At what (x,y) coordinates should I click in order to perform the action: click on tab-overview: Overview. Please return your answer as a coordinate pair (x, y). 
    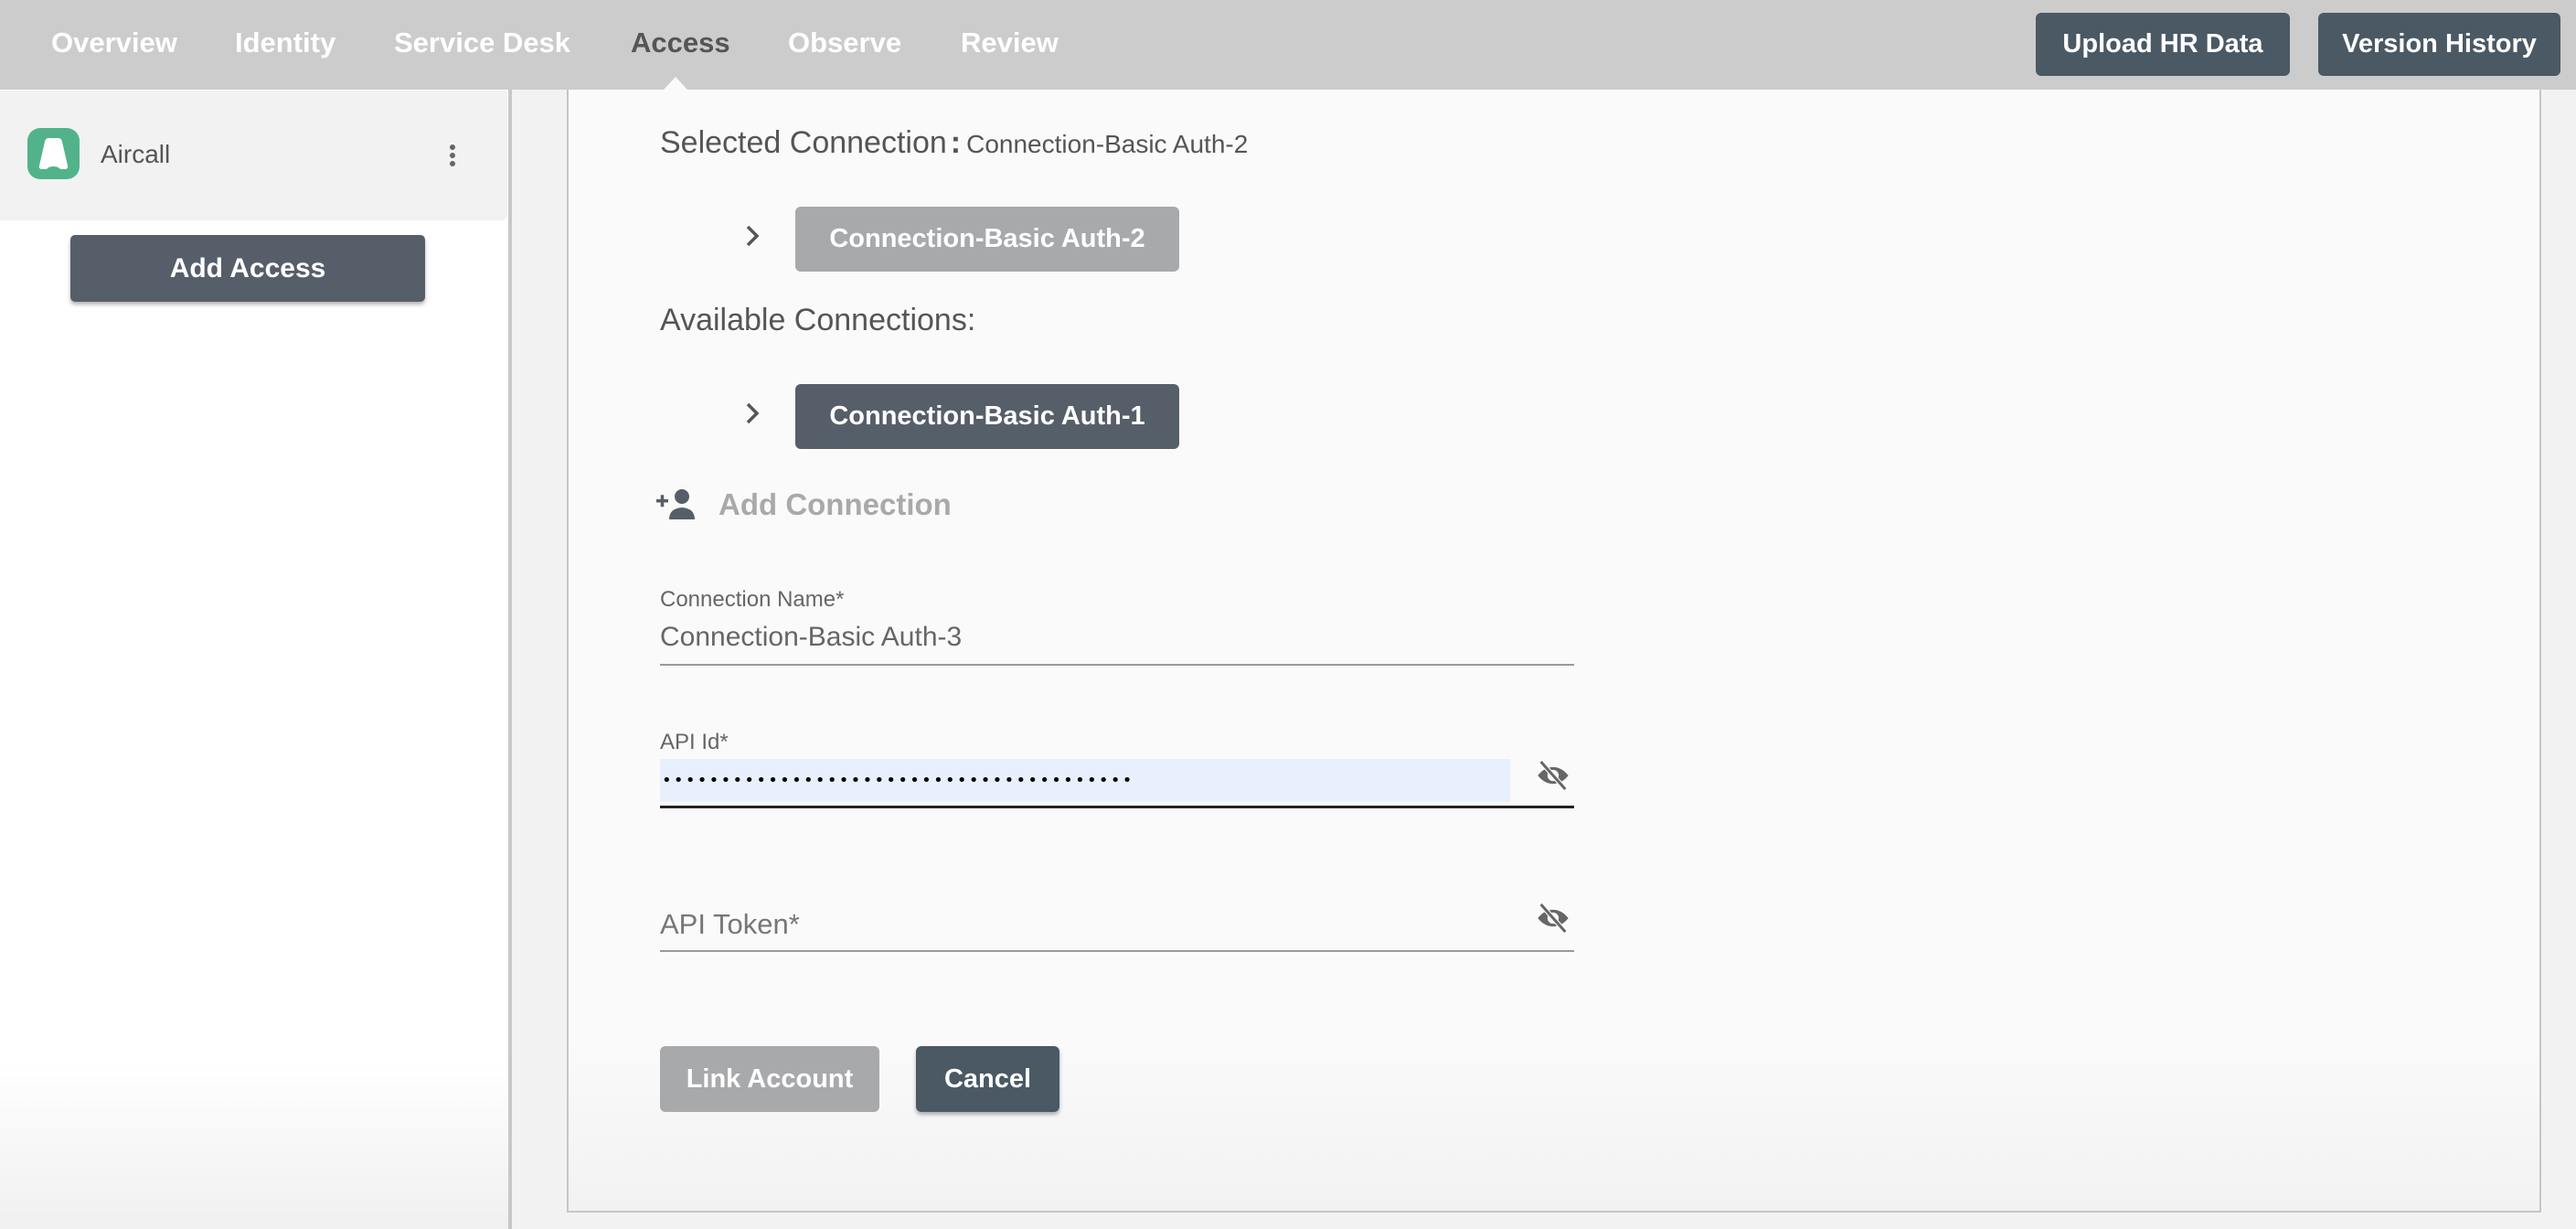
    Looking at the image, I should click on (114, 43).